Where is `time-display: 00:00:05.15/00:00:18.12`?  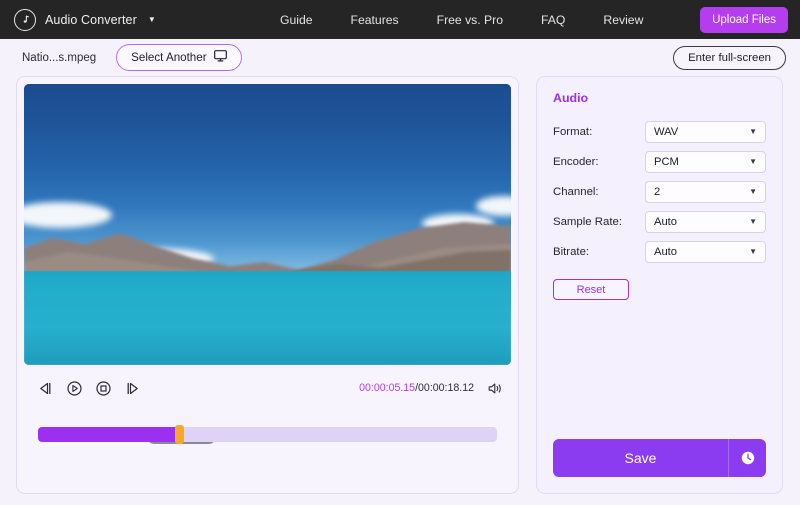 time-display: 00:00:05.15/00:00:18.12 is located at coordinates (431, 388).